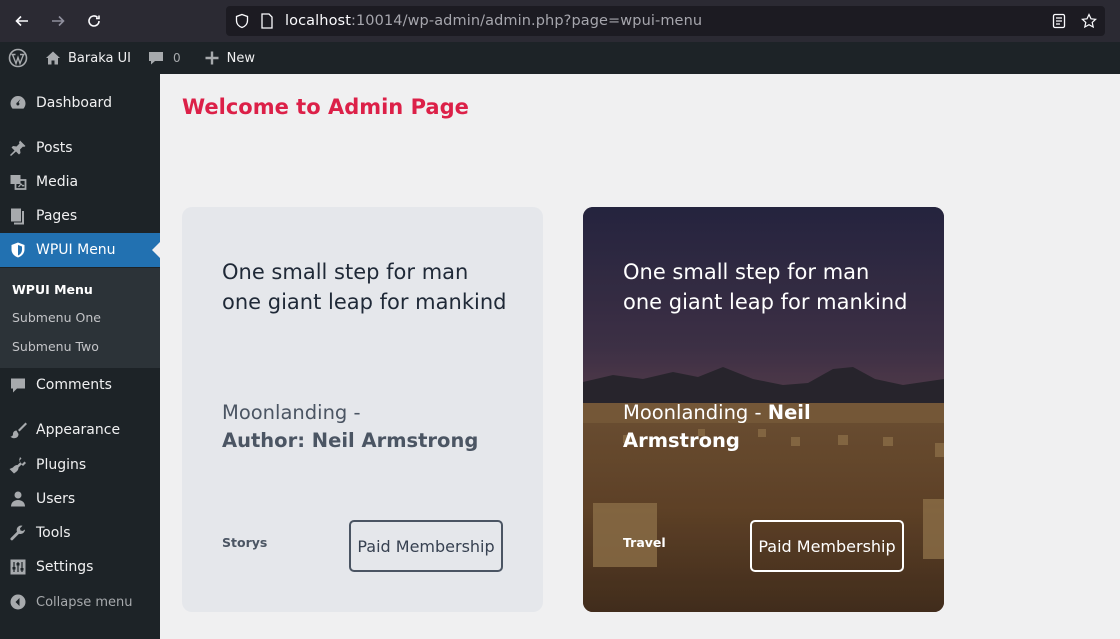  I want to click on reload-button, so click(94, 21).